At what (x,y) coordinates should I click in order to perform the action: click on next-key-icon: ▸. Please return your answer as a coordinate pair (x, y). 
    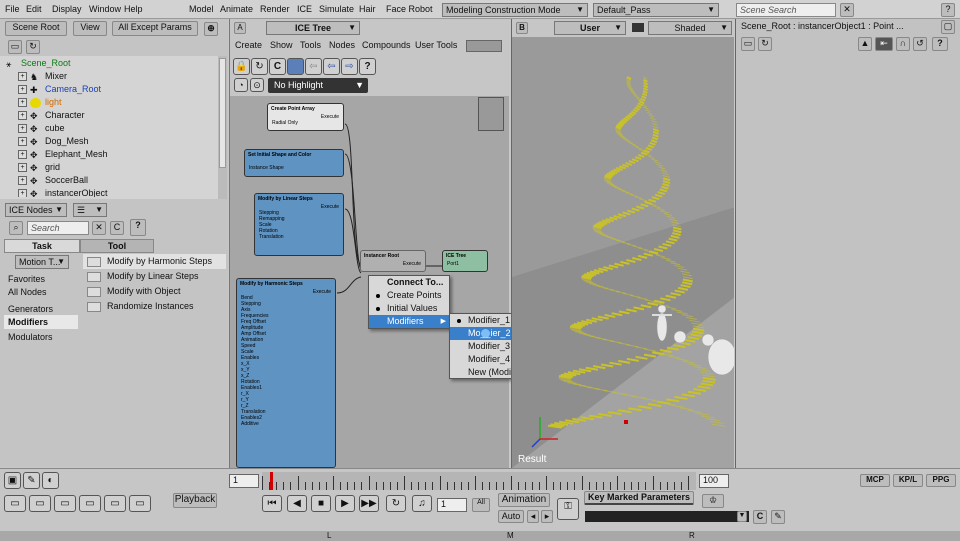
    Looking at the image, I should click on (547, 516).